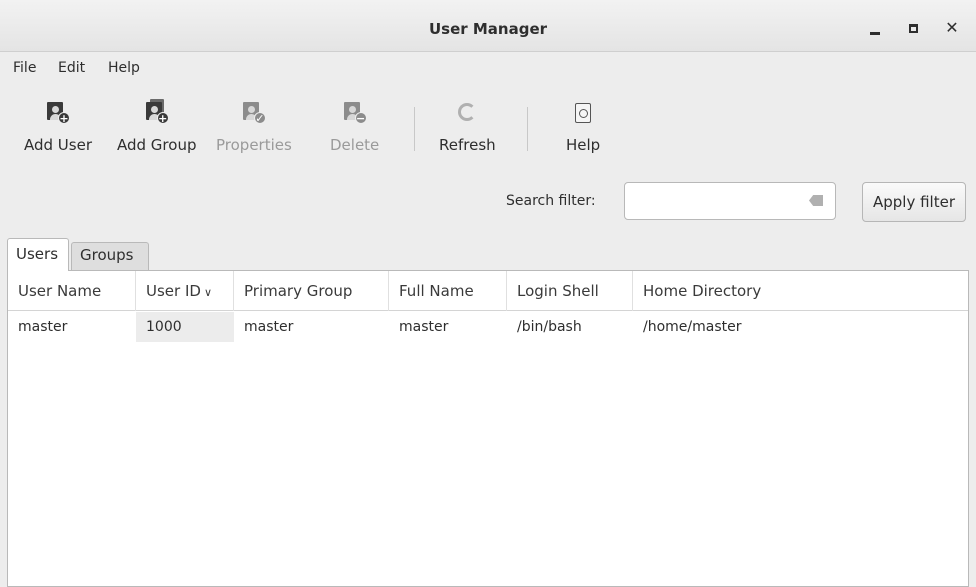 Image resolution: width=976 pixels, height=587 pixels. Describe the element at coordinates (185, 327) in the screenshot. I see `cell-user-id: 1000` at that location.